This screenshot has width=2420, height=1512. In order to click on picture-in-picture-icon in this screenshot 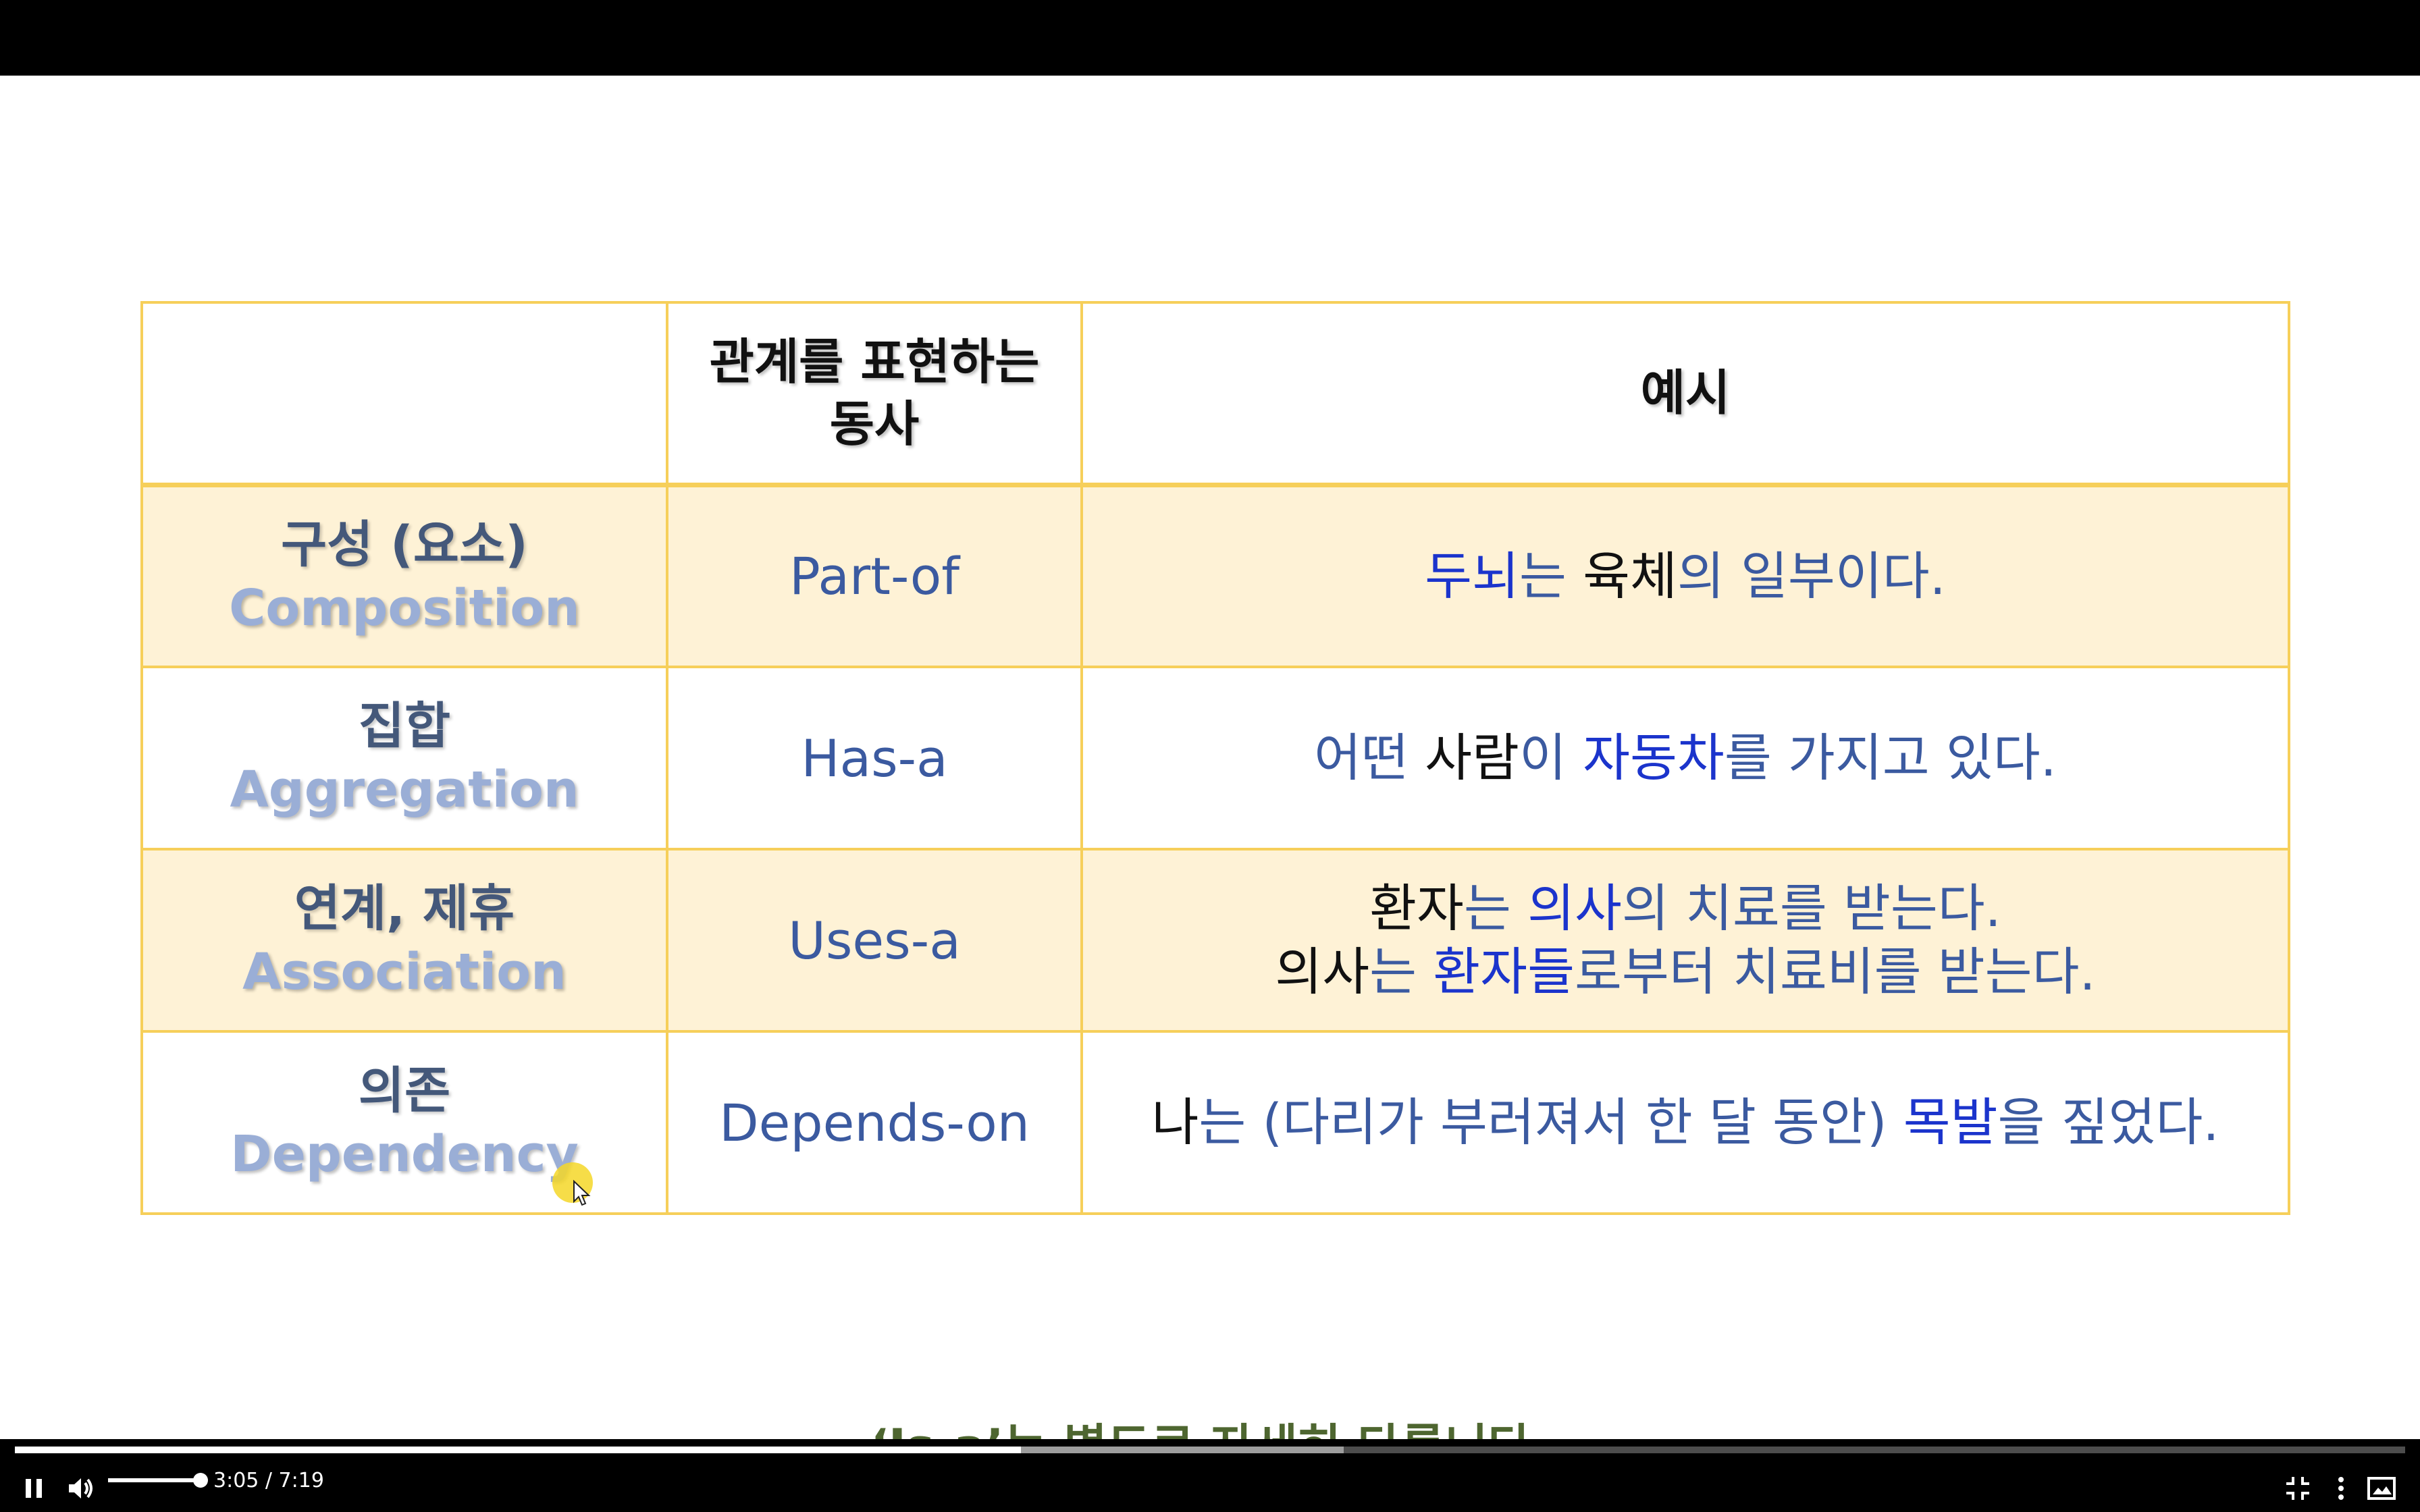, I will do `click(2381, 1489)`.